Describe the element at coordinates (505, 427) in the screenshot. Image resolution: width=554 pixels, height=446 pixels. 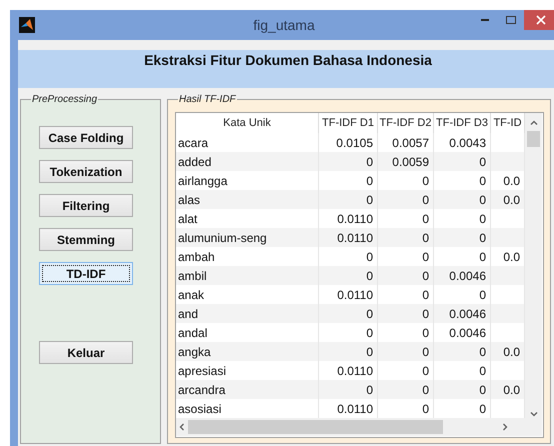
I see `scroll-right-icon` at that location.